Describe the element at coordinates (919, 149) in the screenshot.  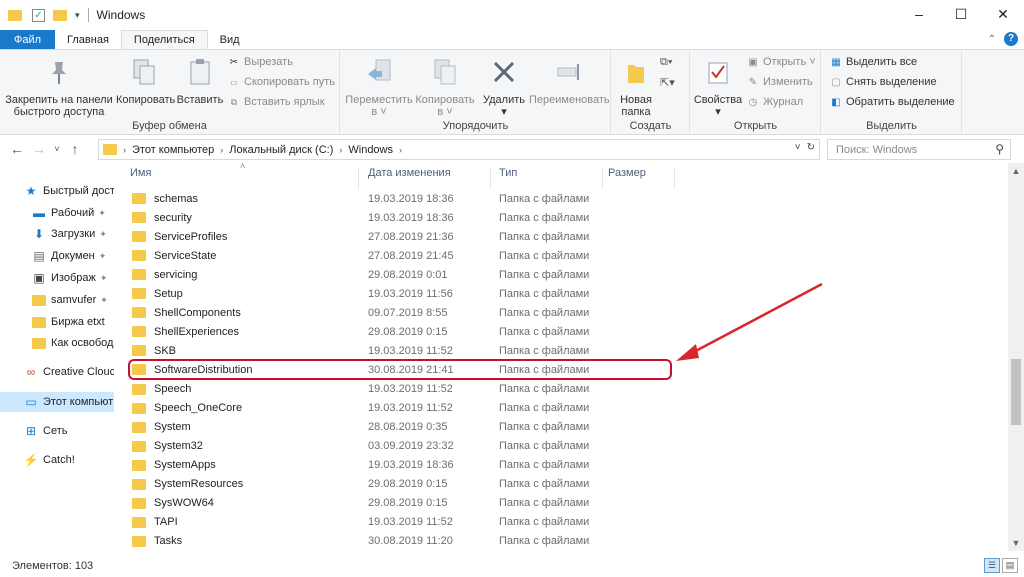
I see `search-input: Поиск: Windows ⚲` at that location.